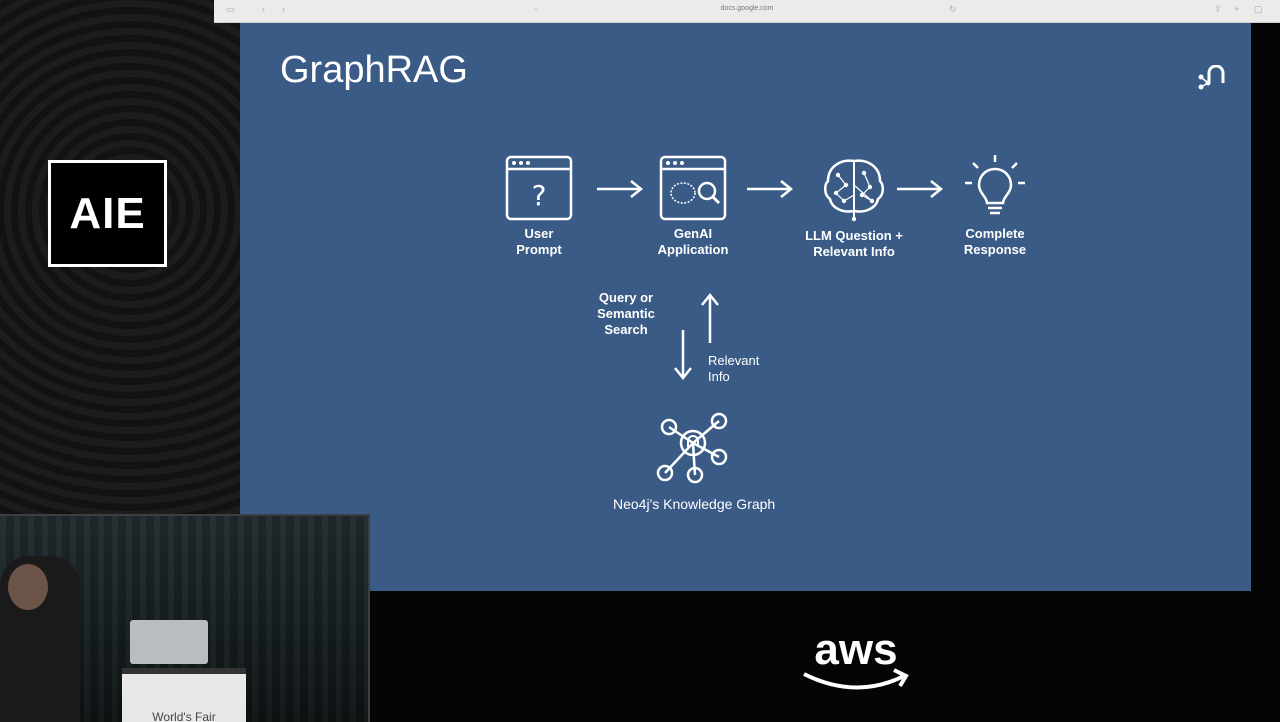 This screenshot has width=1280, height=722. Describe the element at coordinates (185, 618) in the screenshot. I see `speaker-camera-feed: World's Fair` at that location.